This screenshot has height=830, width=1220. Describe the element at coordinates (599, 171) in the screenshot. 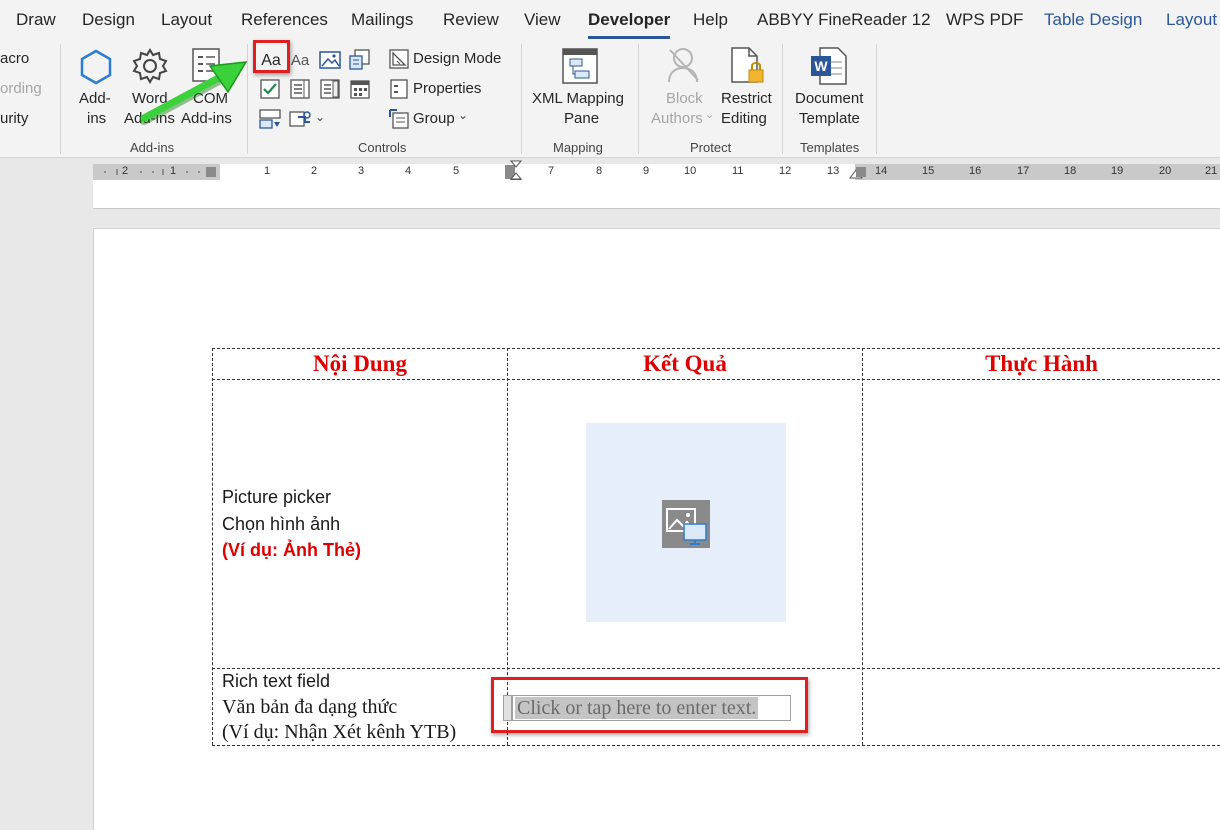

I see `ruler-tick: 8` at that location.